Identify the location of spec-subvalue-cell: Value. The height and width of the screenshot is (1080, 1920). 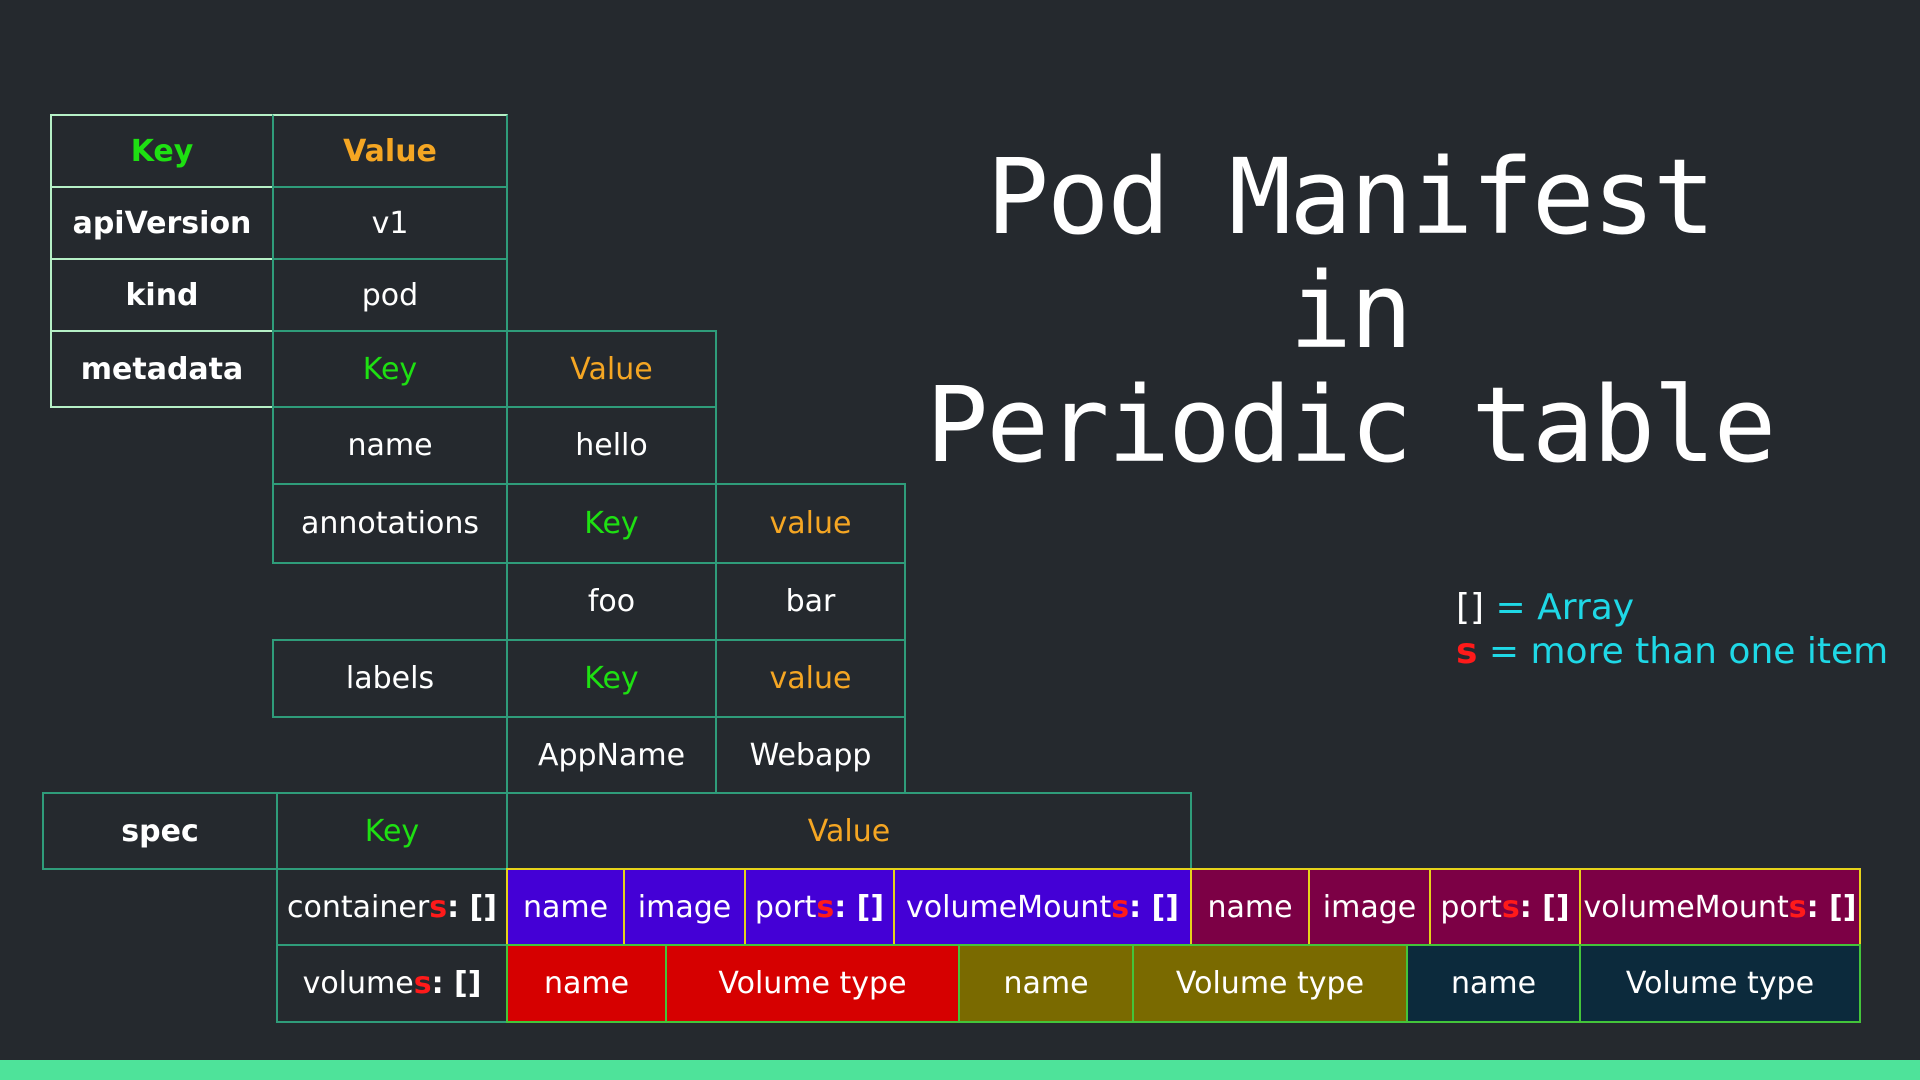
(849, 831).